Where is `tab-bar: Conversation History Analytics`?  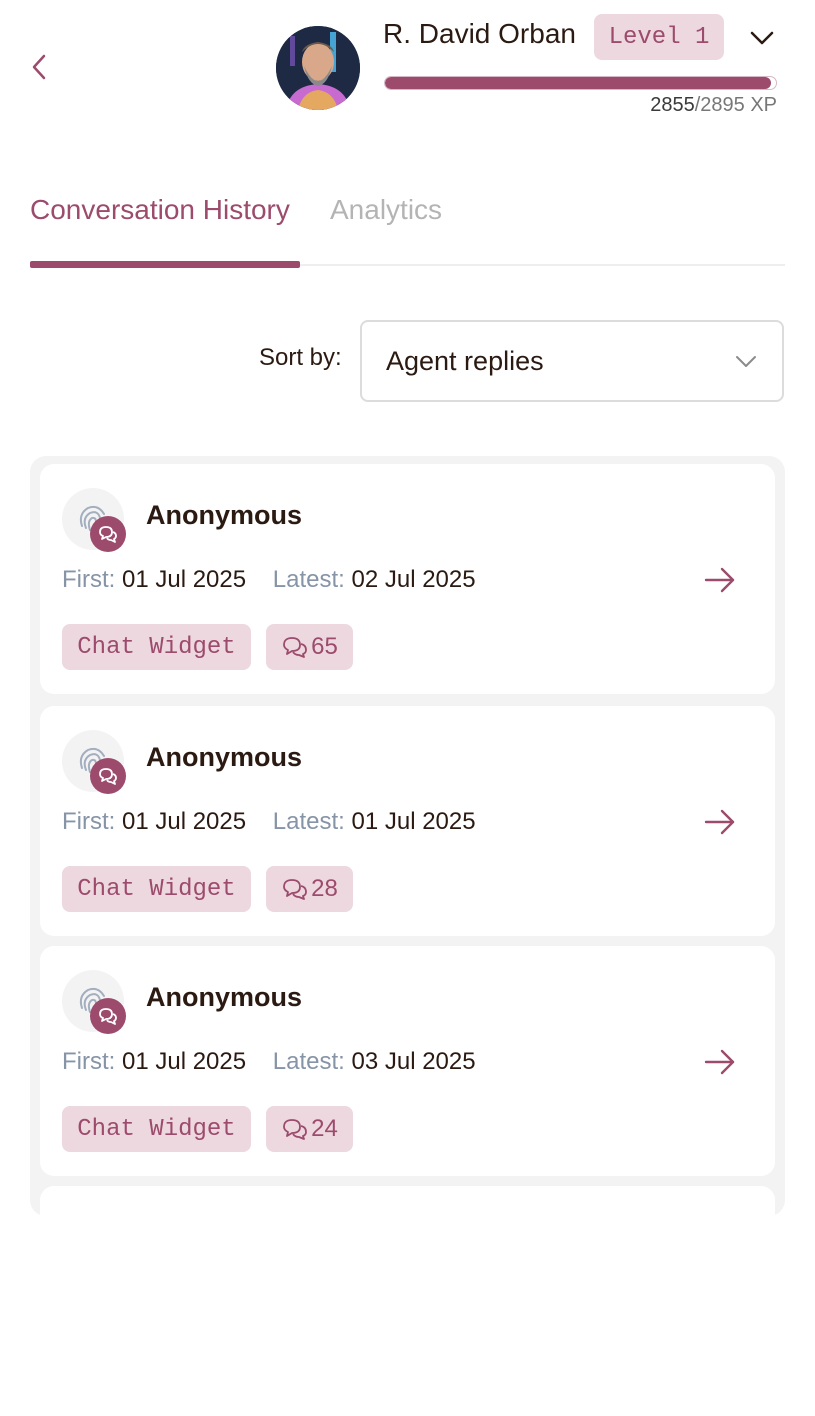 tab-bar: Conversation History Analytics is located at coordinates (407, 224).